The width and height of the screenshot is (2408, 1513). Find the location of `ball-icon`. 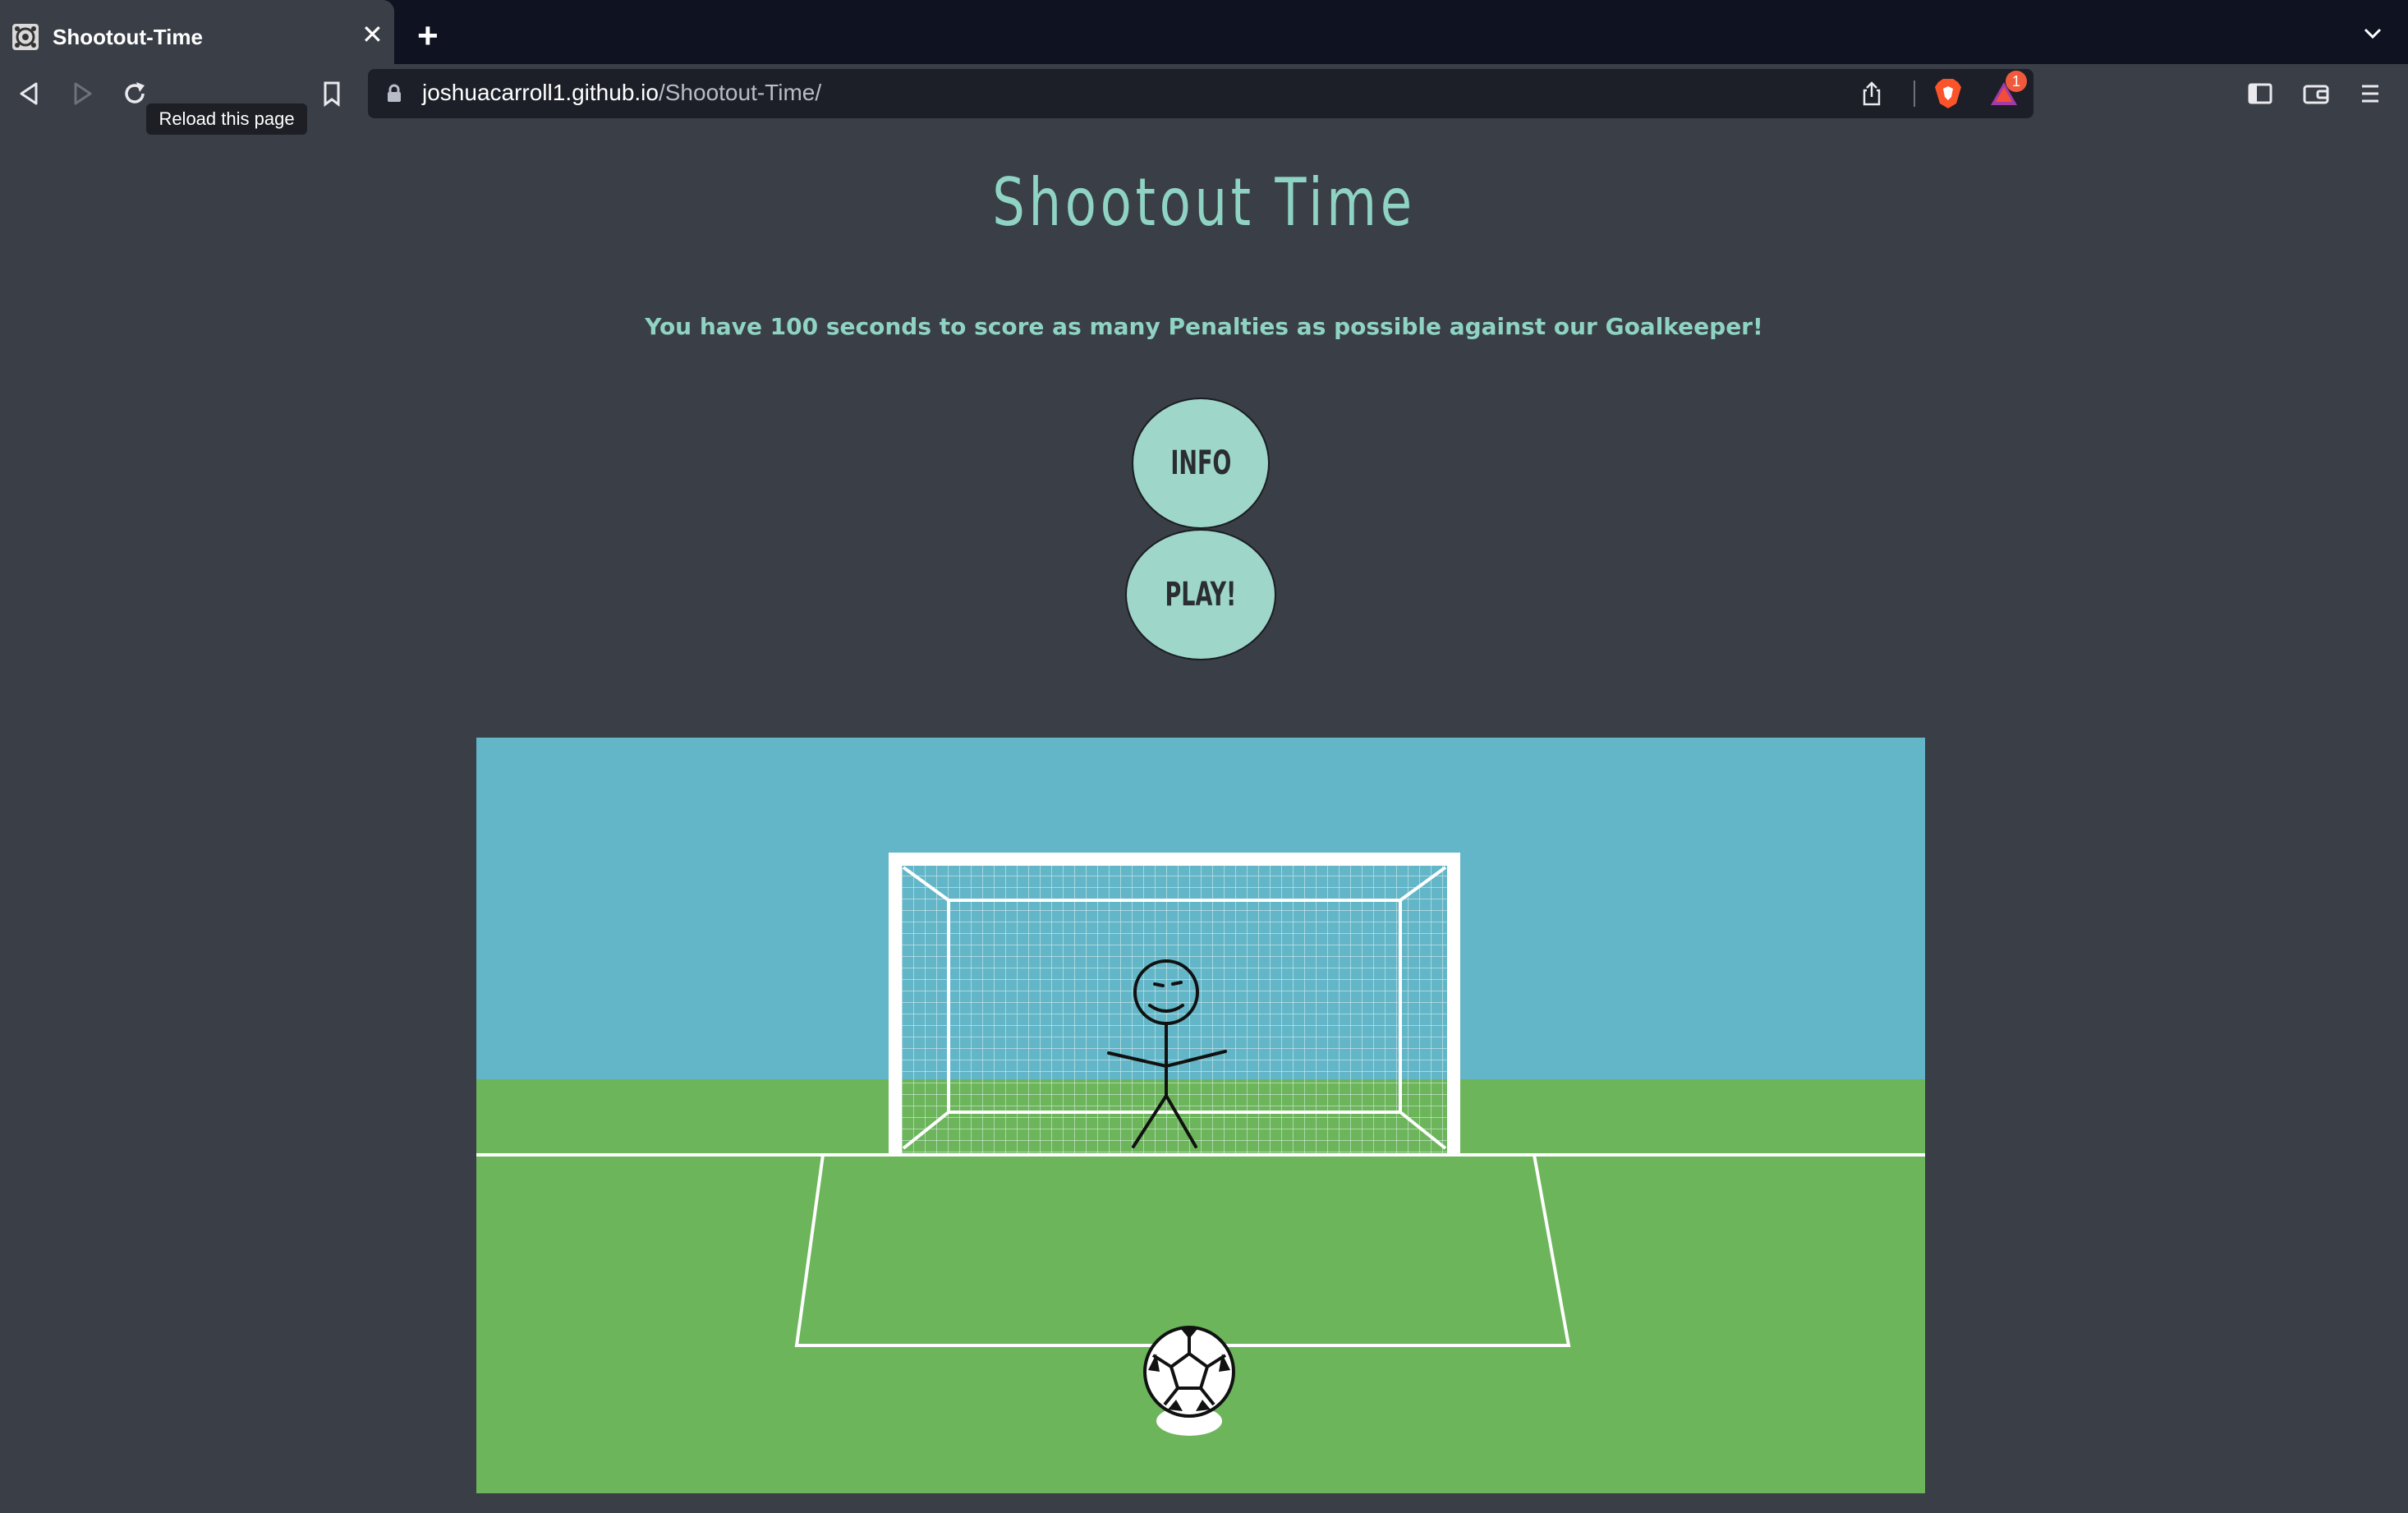

ball-icon is located at coordinates (1189, 1381).